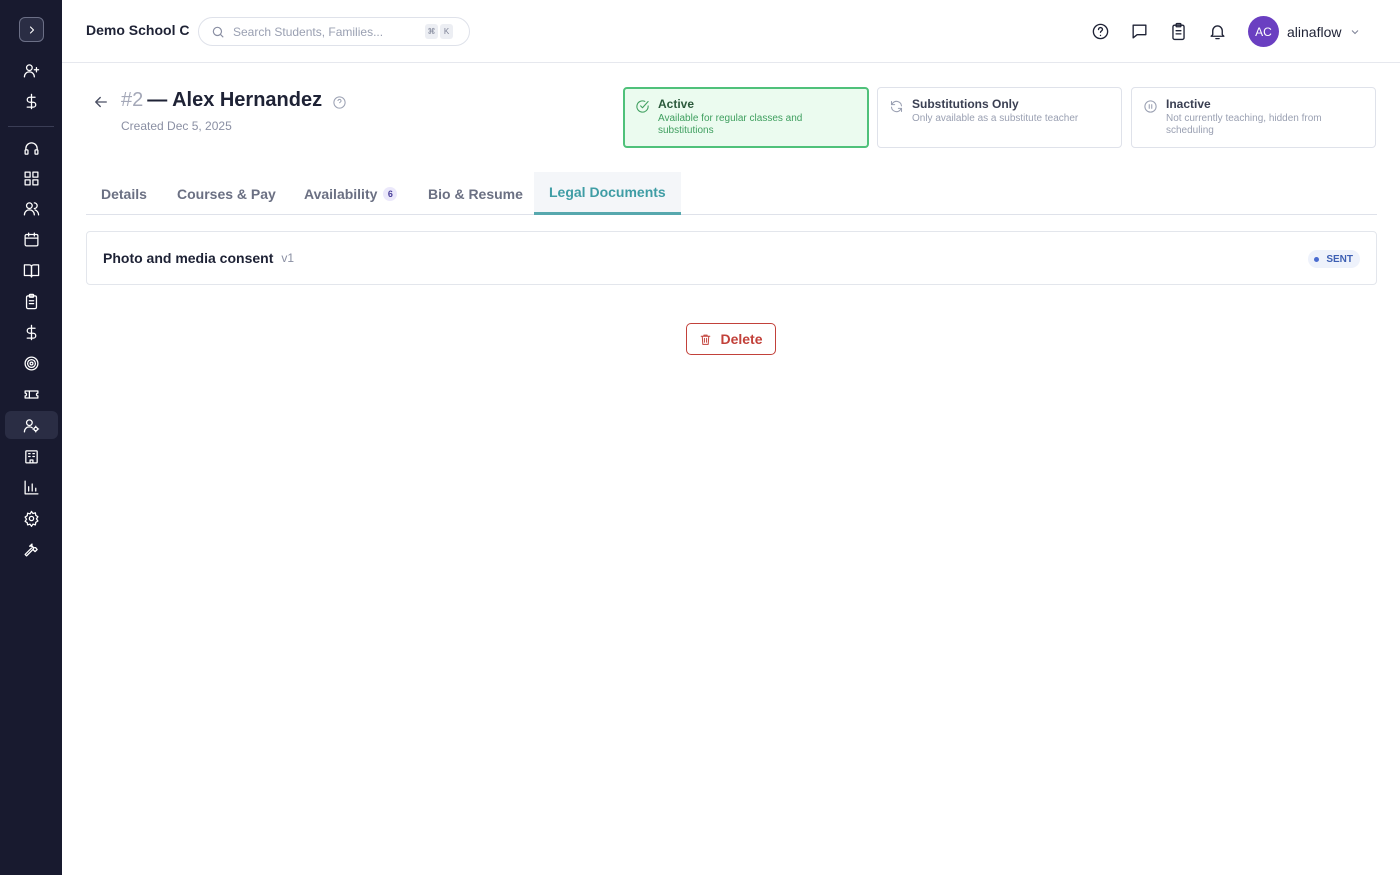 The width and height of the screenshot is (1400, 875). I want to click on status-title: Inactive, so click(1188, 104).